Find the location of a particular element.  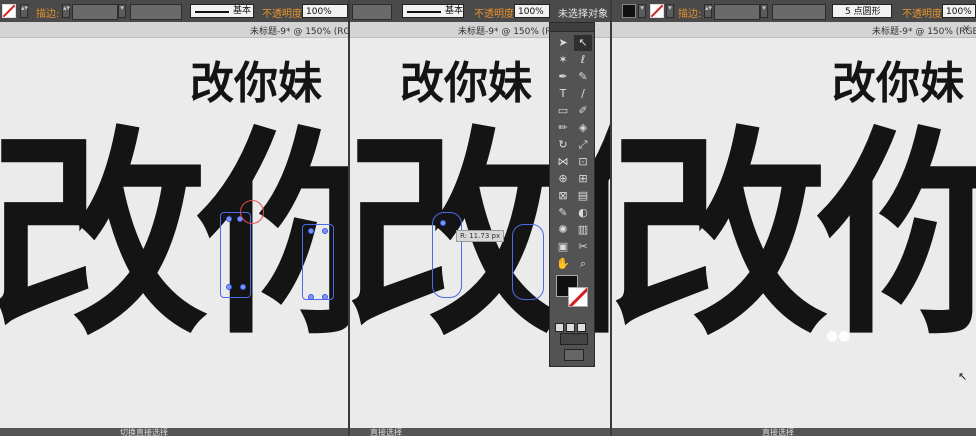

none-mode-icon is located at coordinates (581, 327).